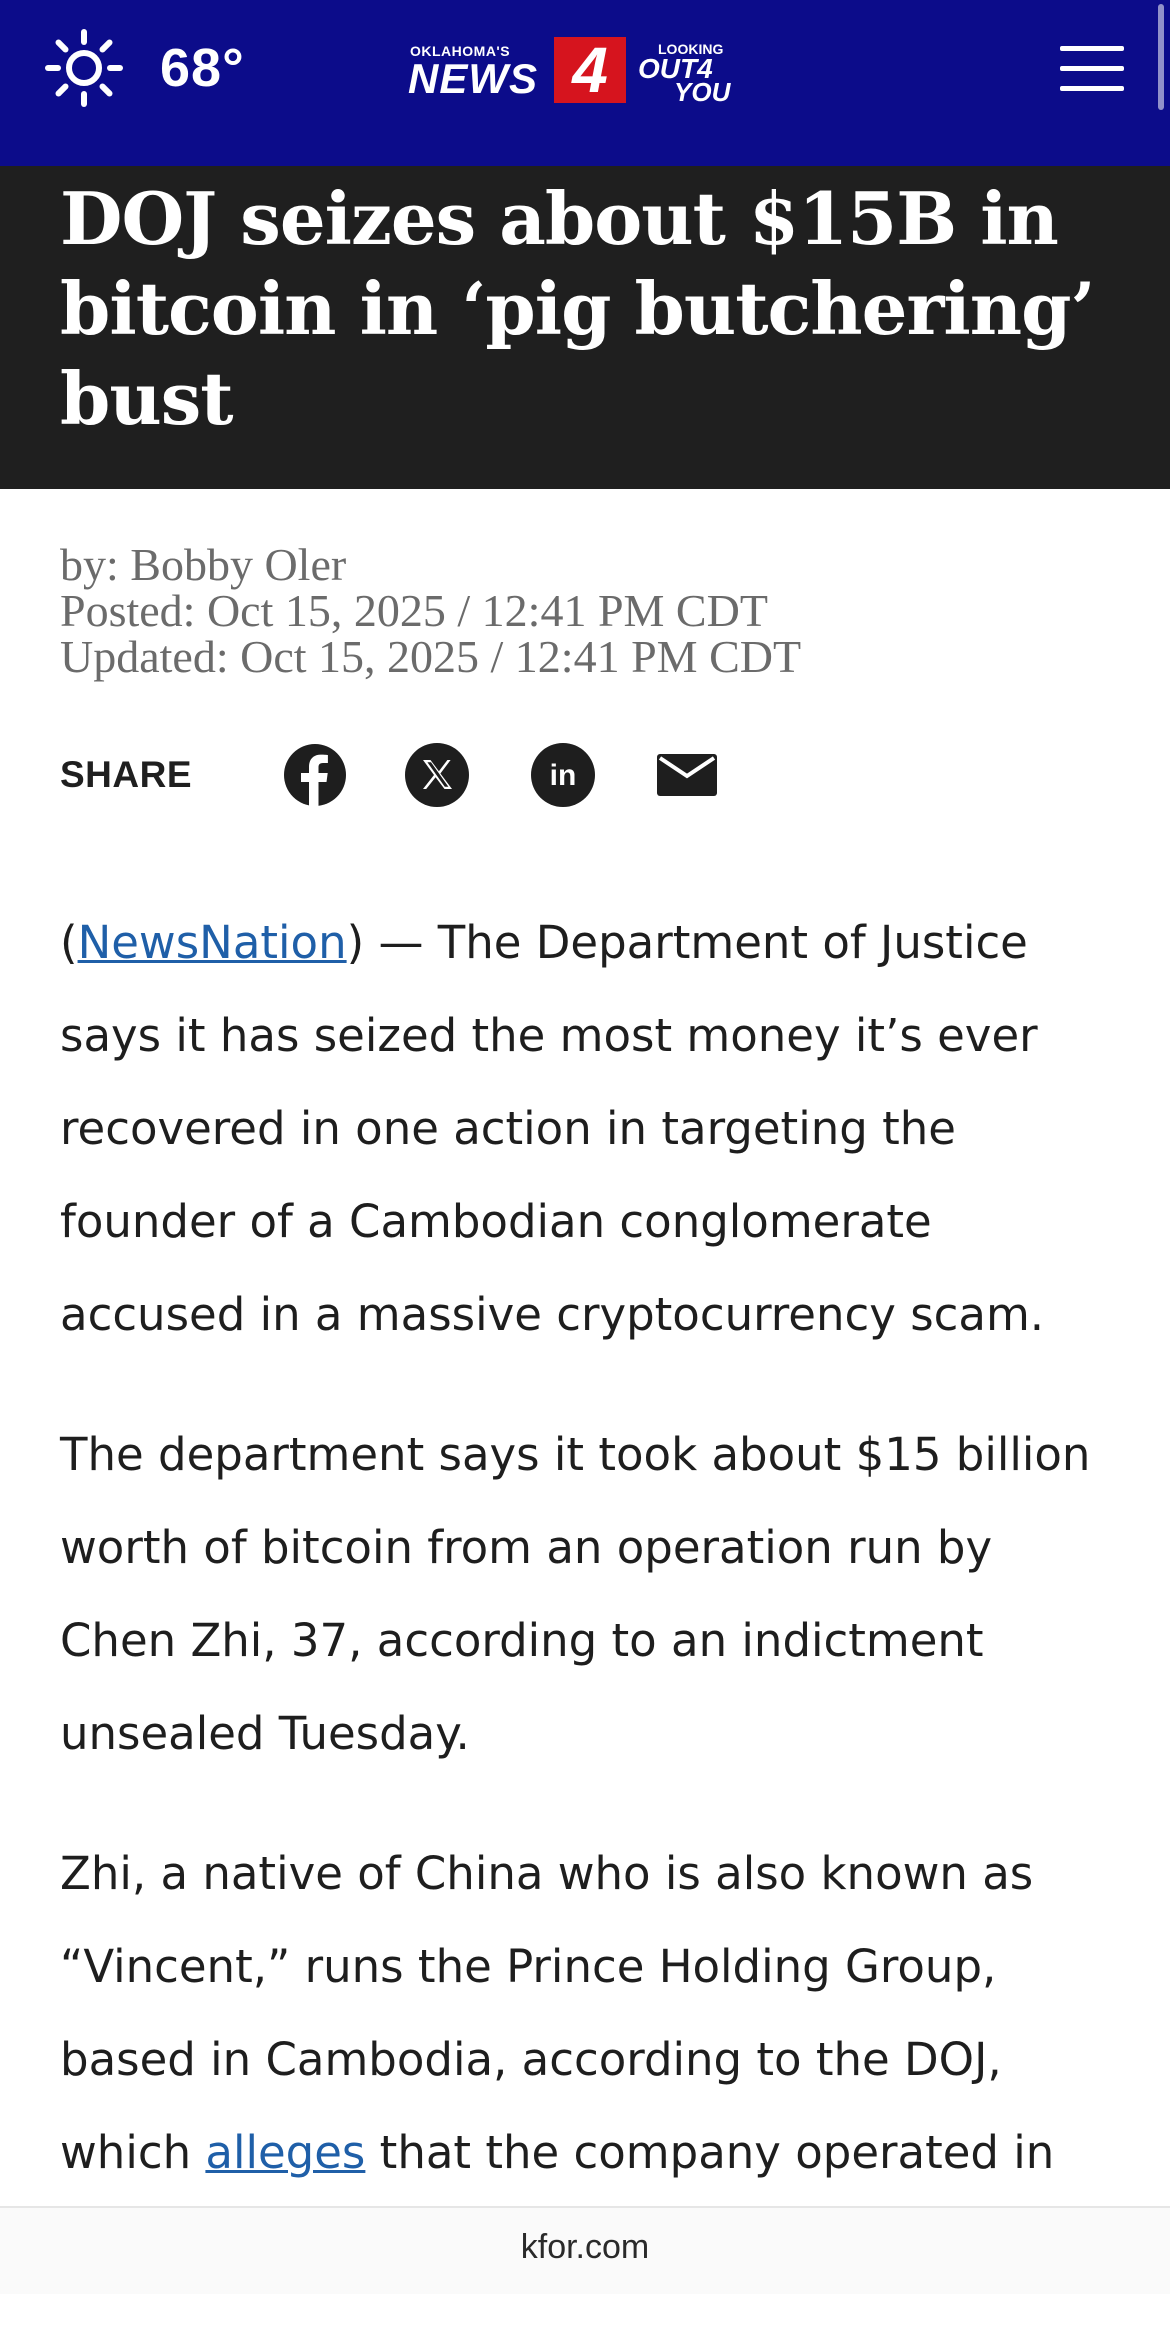 The width and height of the screenshot is (1170, 2339). Describe the element at coordinates (585, 2247) in the screenshot. I see `domain-label: kfor.com` at that location.